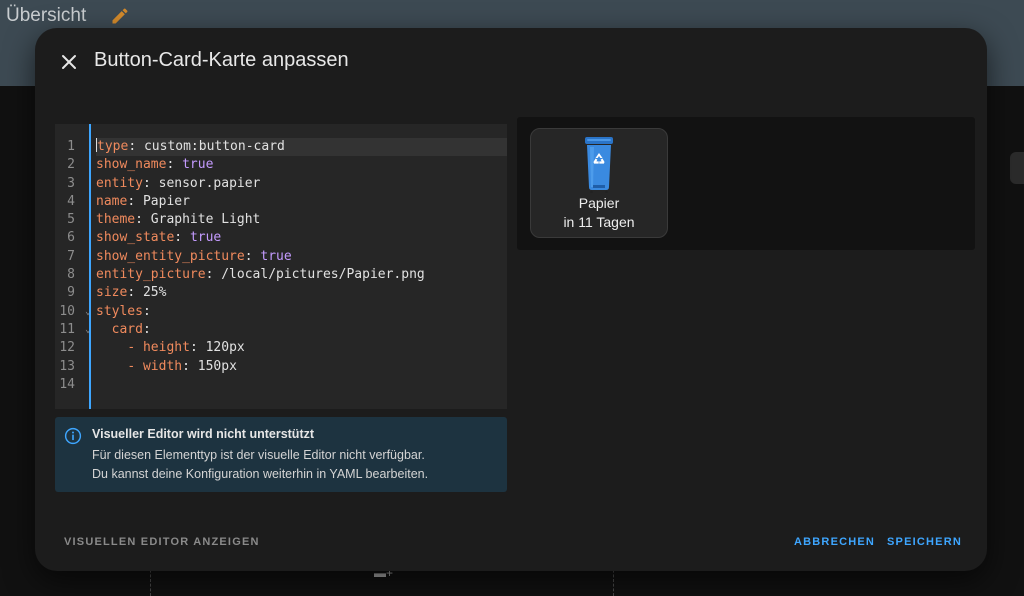 The height and width of the screenshot is (596, 1024). Describe the element at coordinates (71, 256) in the screenshot. I see `line-number: 7` at that location.